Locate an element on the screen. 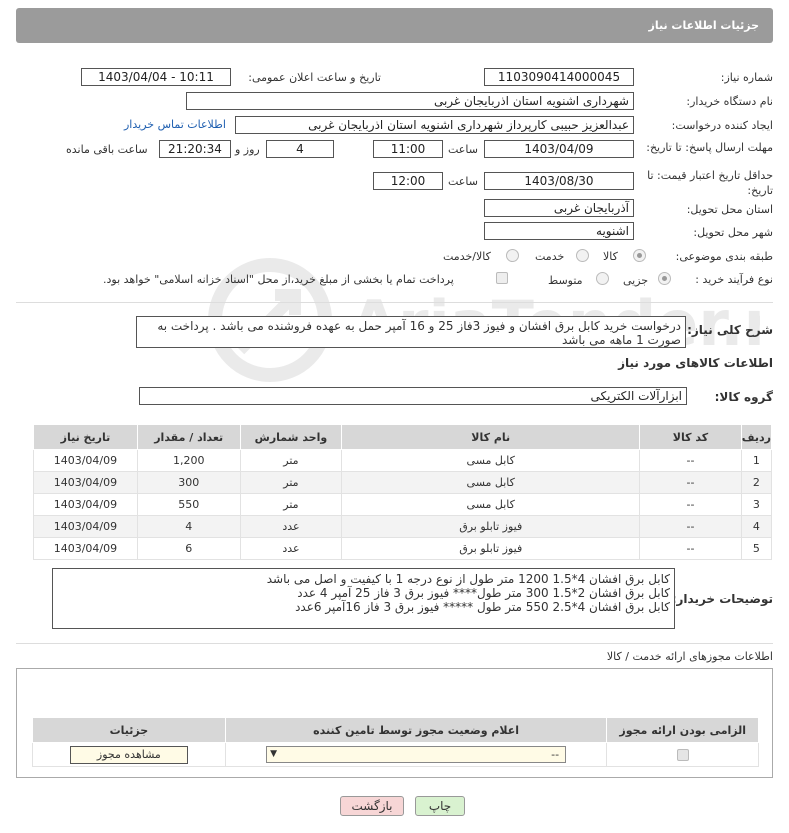 This screenshot has height=833, width=789. back-button: بازگشت is located at coordinates (372, 806).